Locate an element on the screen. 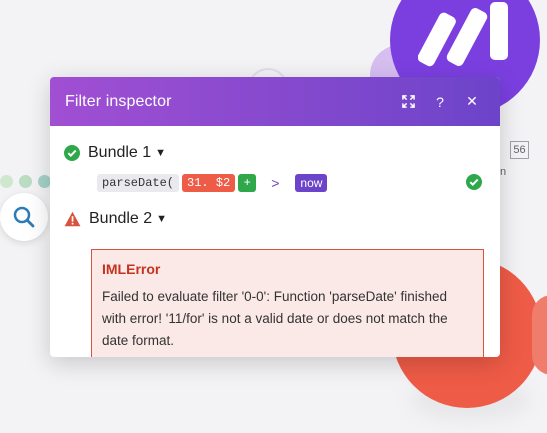  filter-expression: parseDate( 31. $2 + > now is located at coordinates (291, 183).